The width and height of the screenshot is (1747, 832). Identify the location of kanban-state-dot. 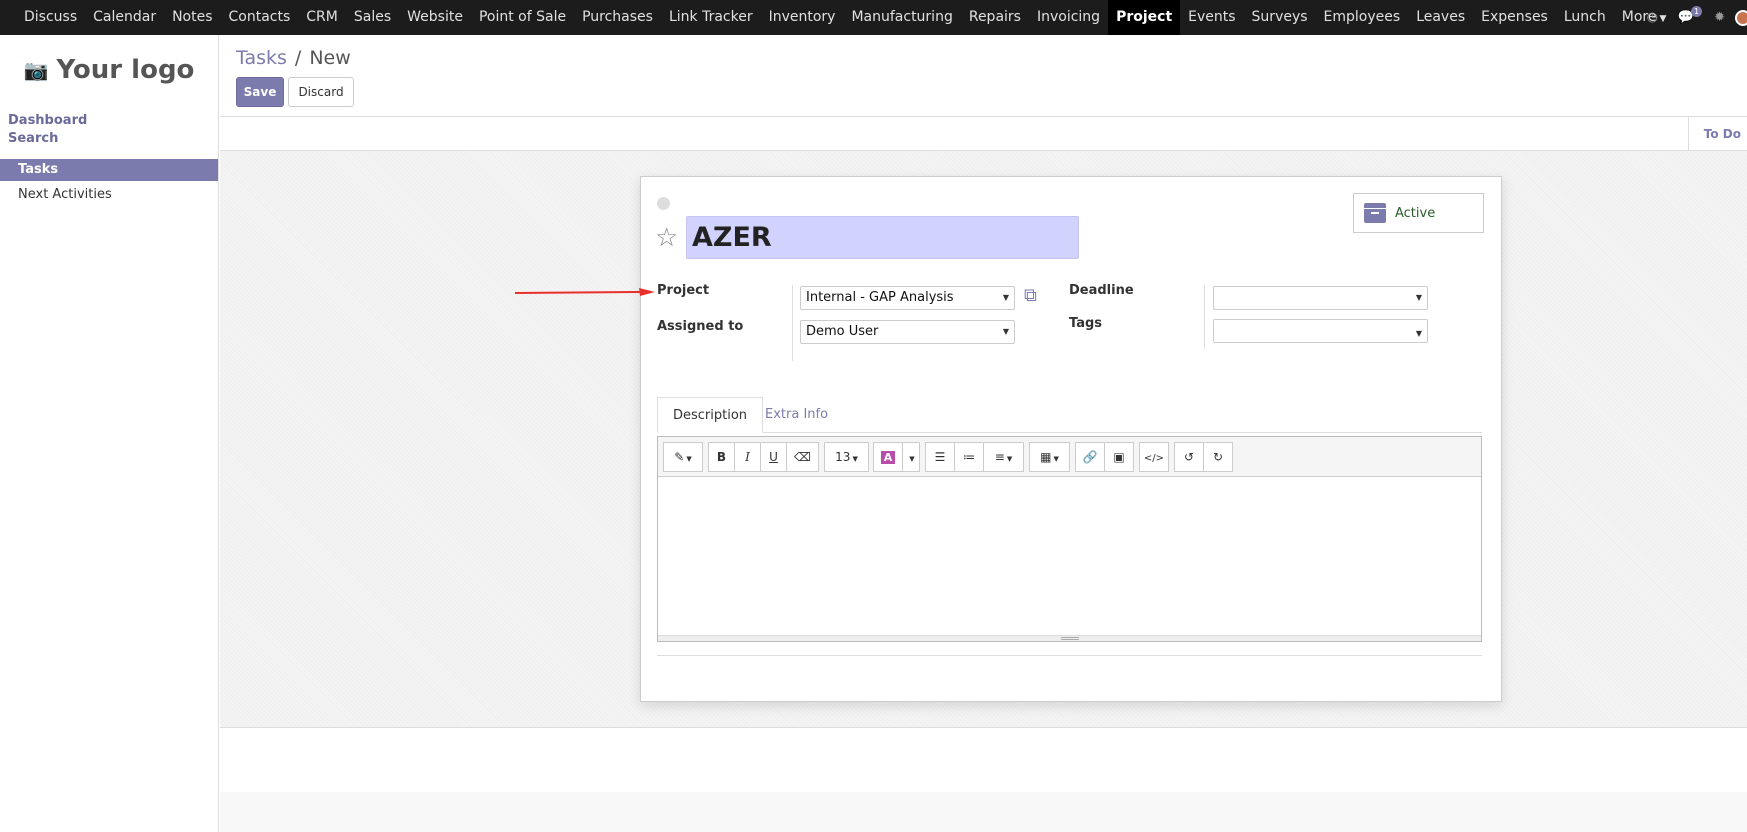
(663, 203).